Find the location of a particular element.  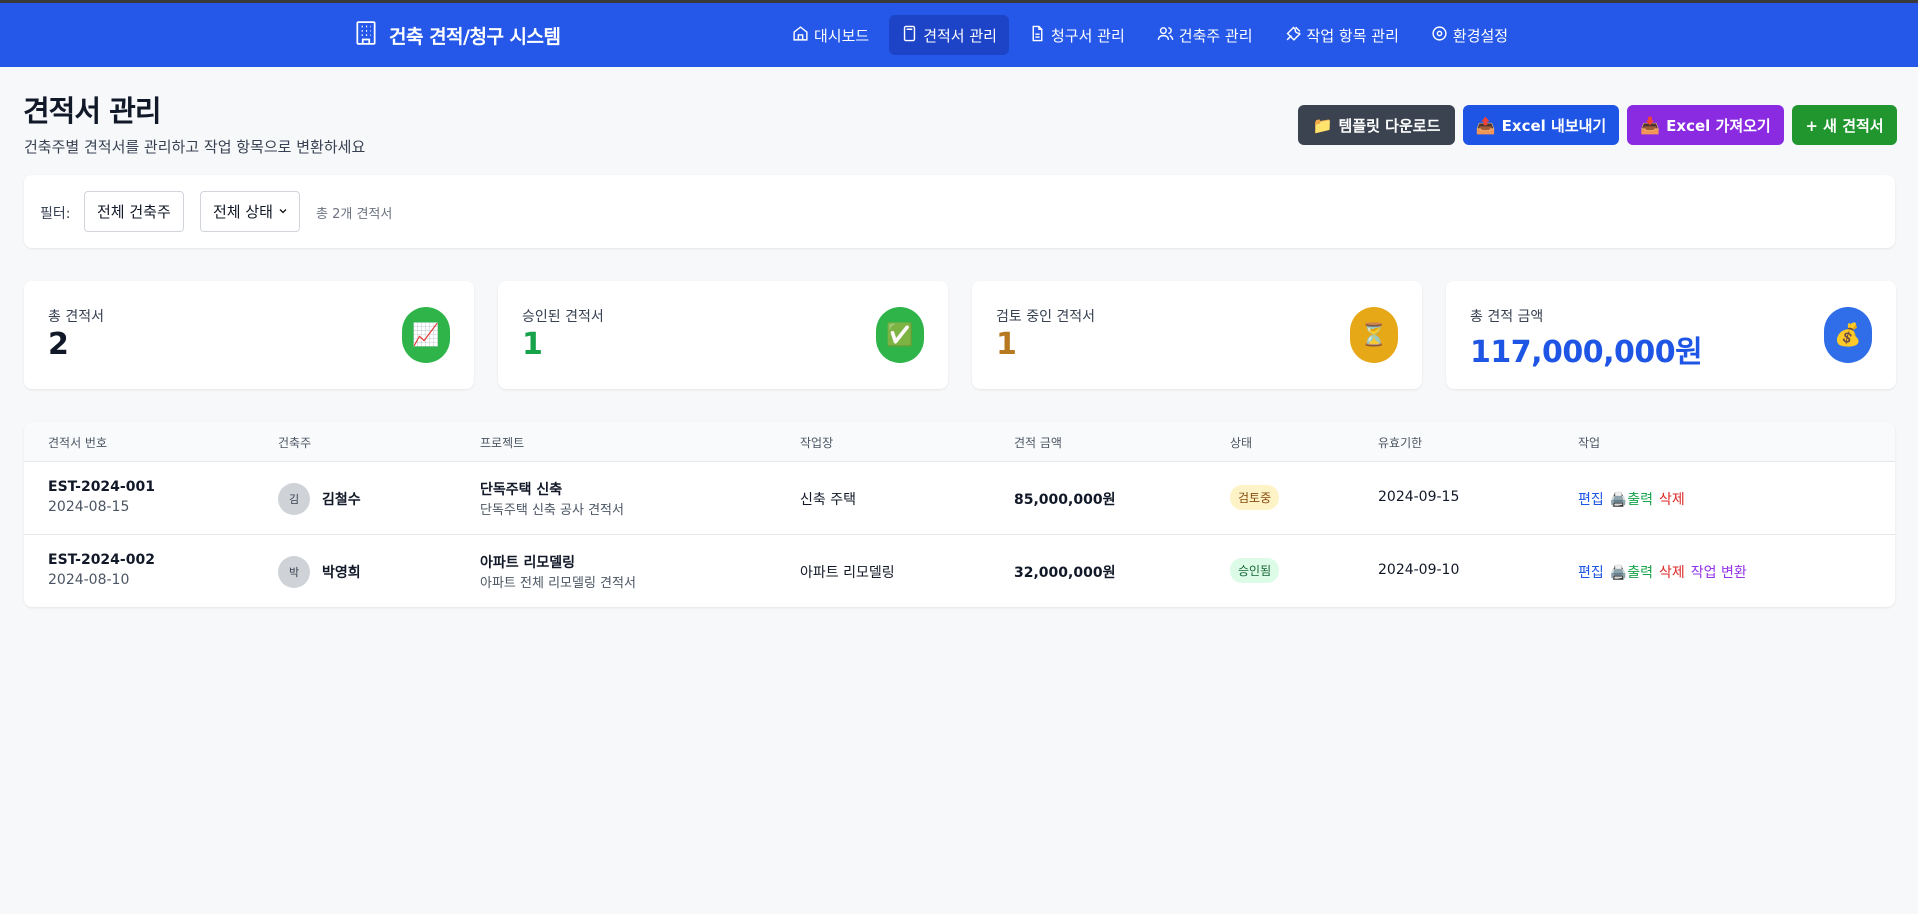

app-brand: 건축 견적/청구 시스템 is located at coordinates (457, 35).